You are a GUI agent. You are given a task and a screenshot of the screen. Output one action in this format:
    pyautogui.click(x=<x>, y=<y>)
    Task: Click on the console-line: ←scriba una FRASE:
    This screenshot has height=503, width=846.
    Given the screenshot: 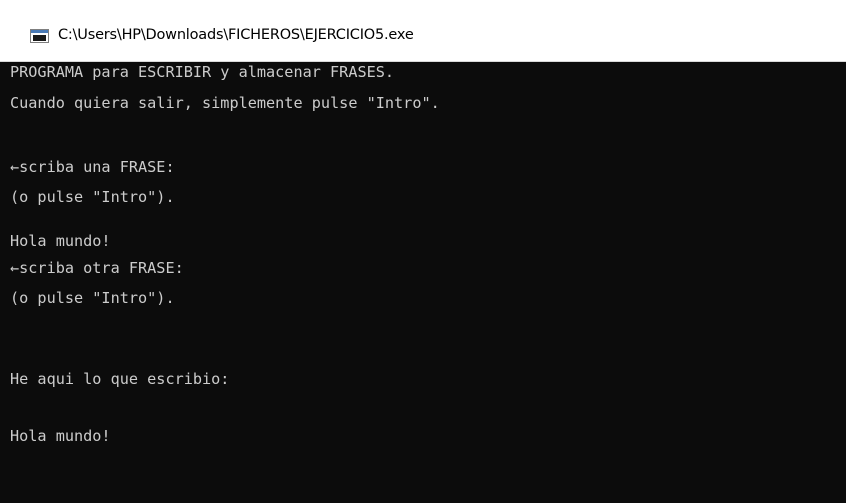 What is the action you would take?
    pyautogui.click(x=92, y=167)
    